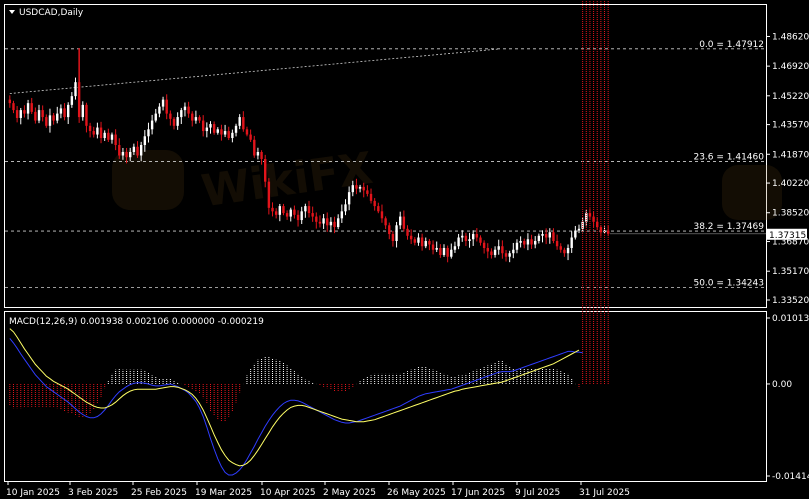 The height and width of the screenshot is (499, 809). What do you see at coordinates (728, 283) in the screenshot?
I see `fibonacci-level-label: 50.0 = 1.34243` at bounding box center [728, 283].